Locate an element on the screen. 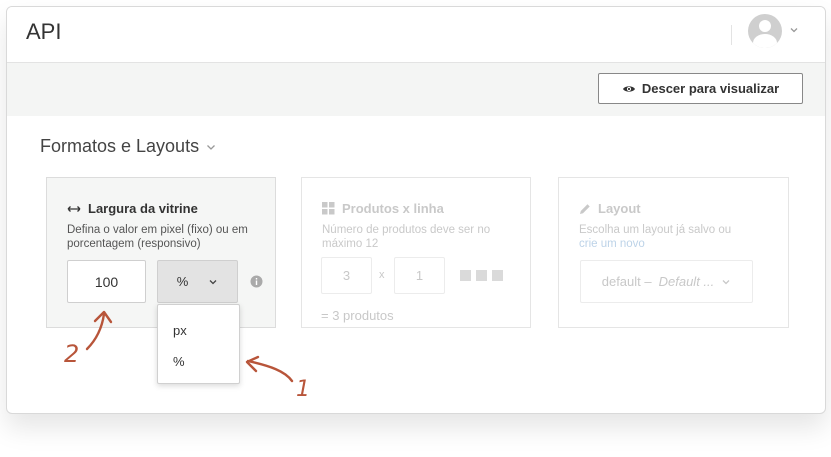 The image size is (831, 457). user-avatar-icon is located at coordinates (765, 31).